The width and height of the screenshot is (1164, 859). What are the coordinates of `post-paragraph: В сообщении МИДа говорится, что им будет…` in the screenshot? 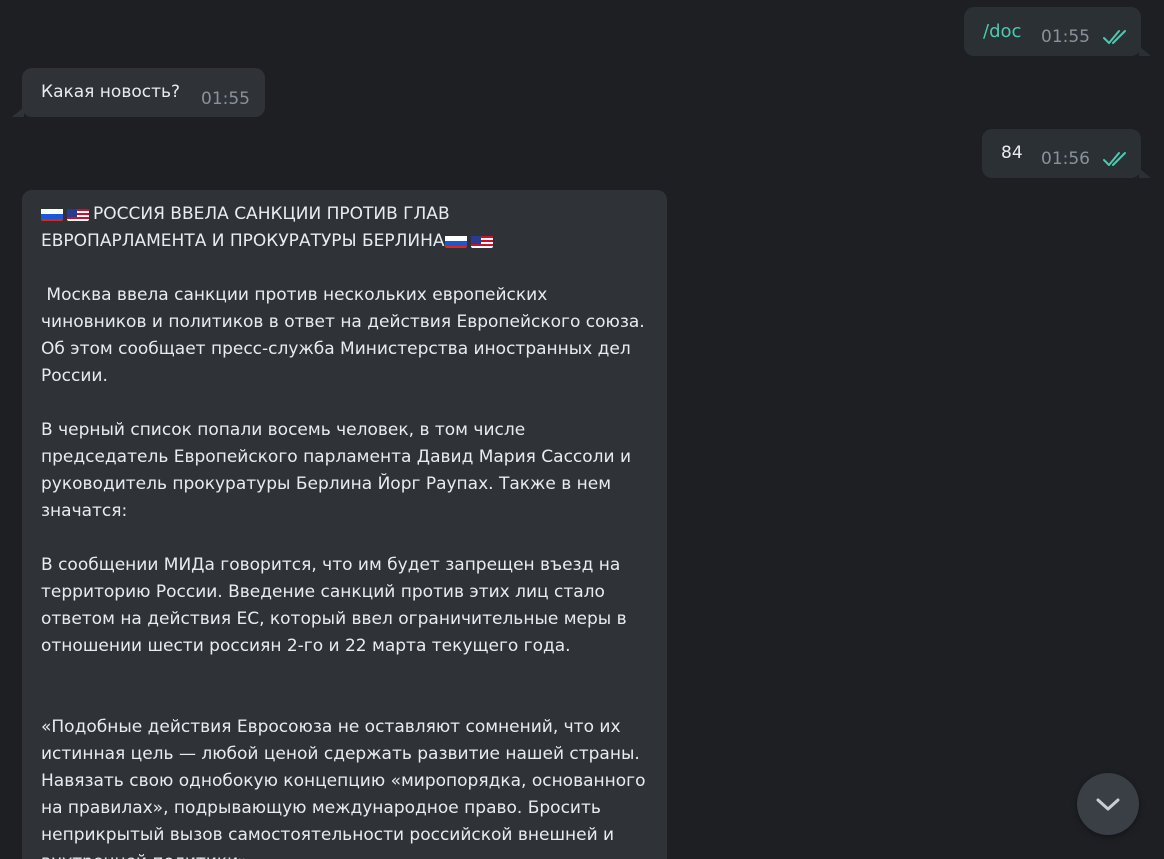 It's located at (334, 605).